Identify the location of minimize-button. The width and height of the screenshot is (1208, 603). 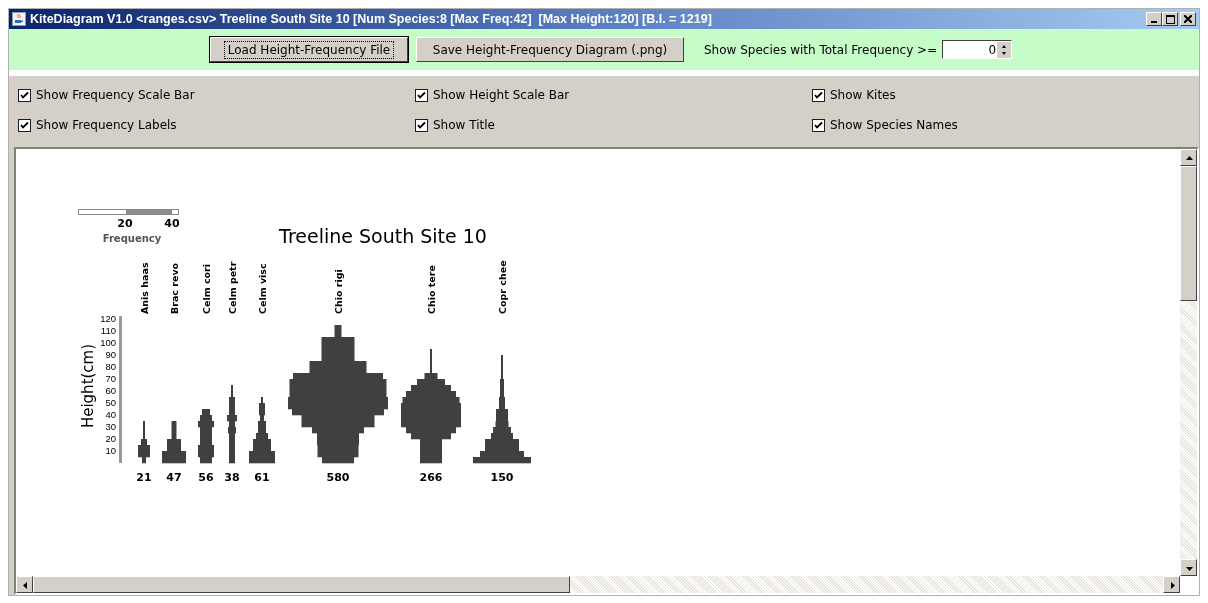
(1154, 19).